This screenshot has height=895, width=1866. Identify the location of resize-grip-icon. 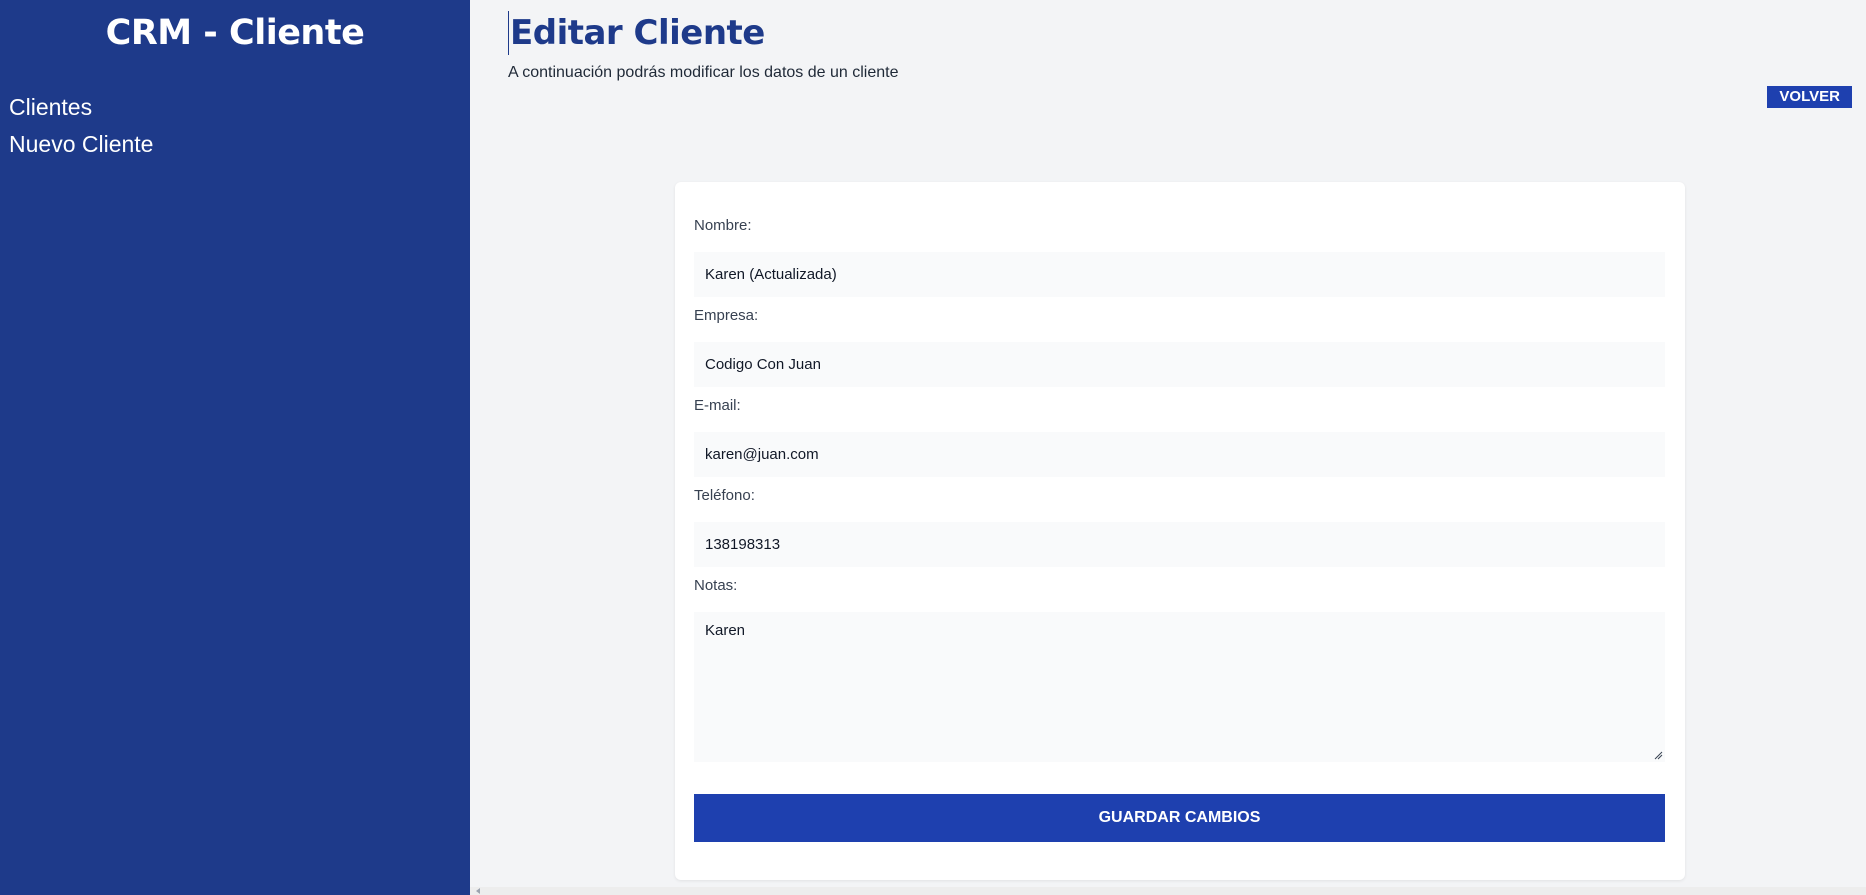
(1658, 755).